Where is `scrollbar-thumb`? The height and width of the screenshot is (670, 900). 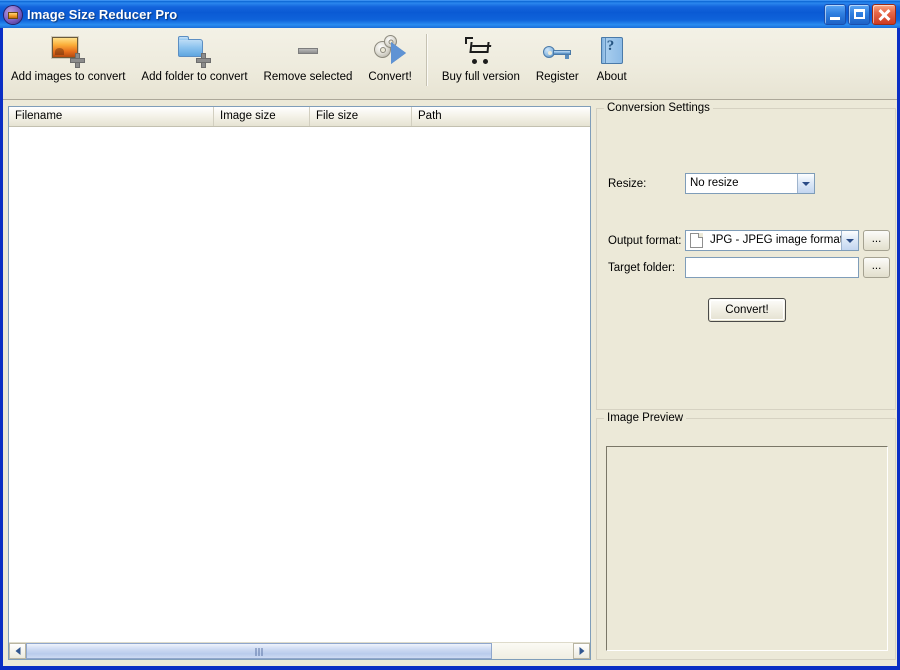 scrollbar-thumb is located at coordinates (259, 651).